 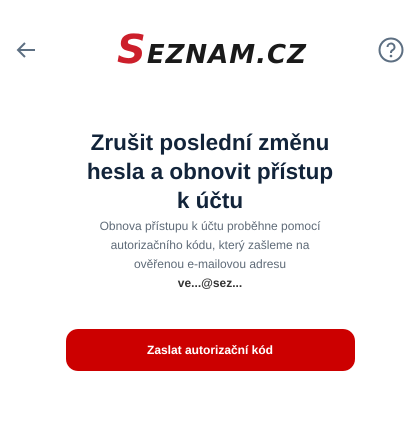 I want to click on send-code-button: Zaslat autorizační kód, so click(x=210, y=350).